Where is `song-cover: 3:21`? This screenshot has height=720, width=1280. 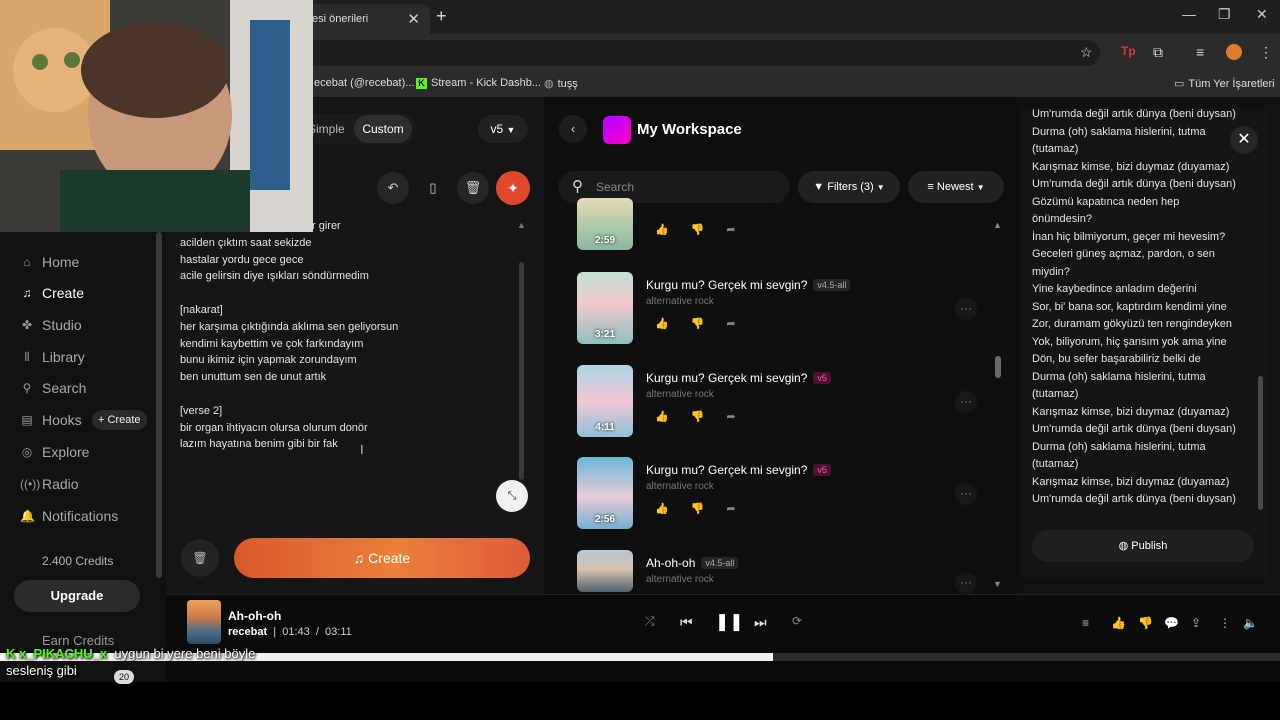 song-cover: 3:21 is located at coordinates (605, 308).